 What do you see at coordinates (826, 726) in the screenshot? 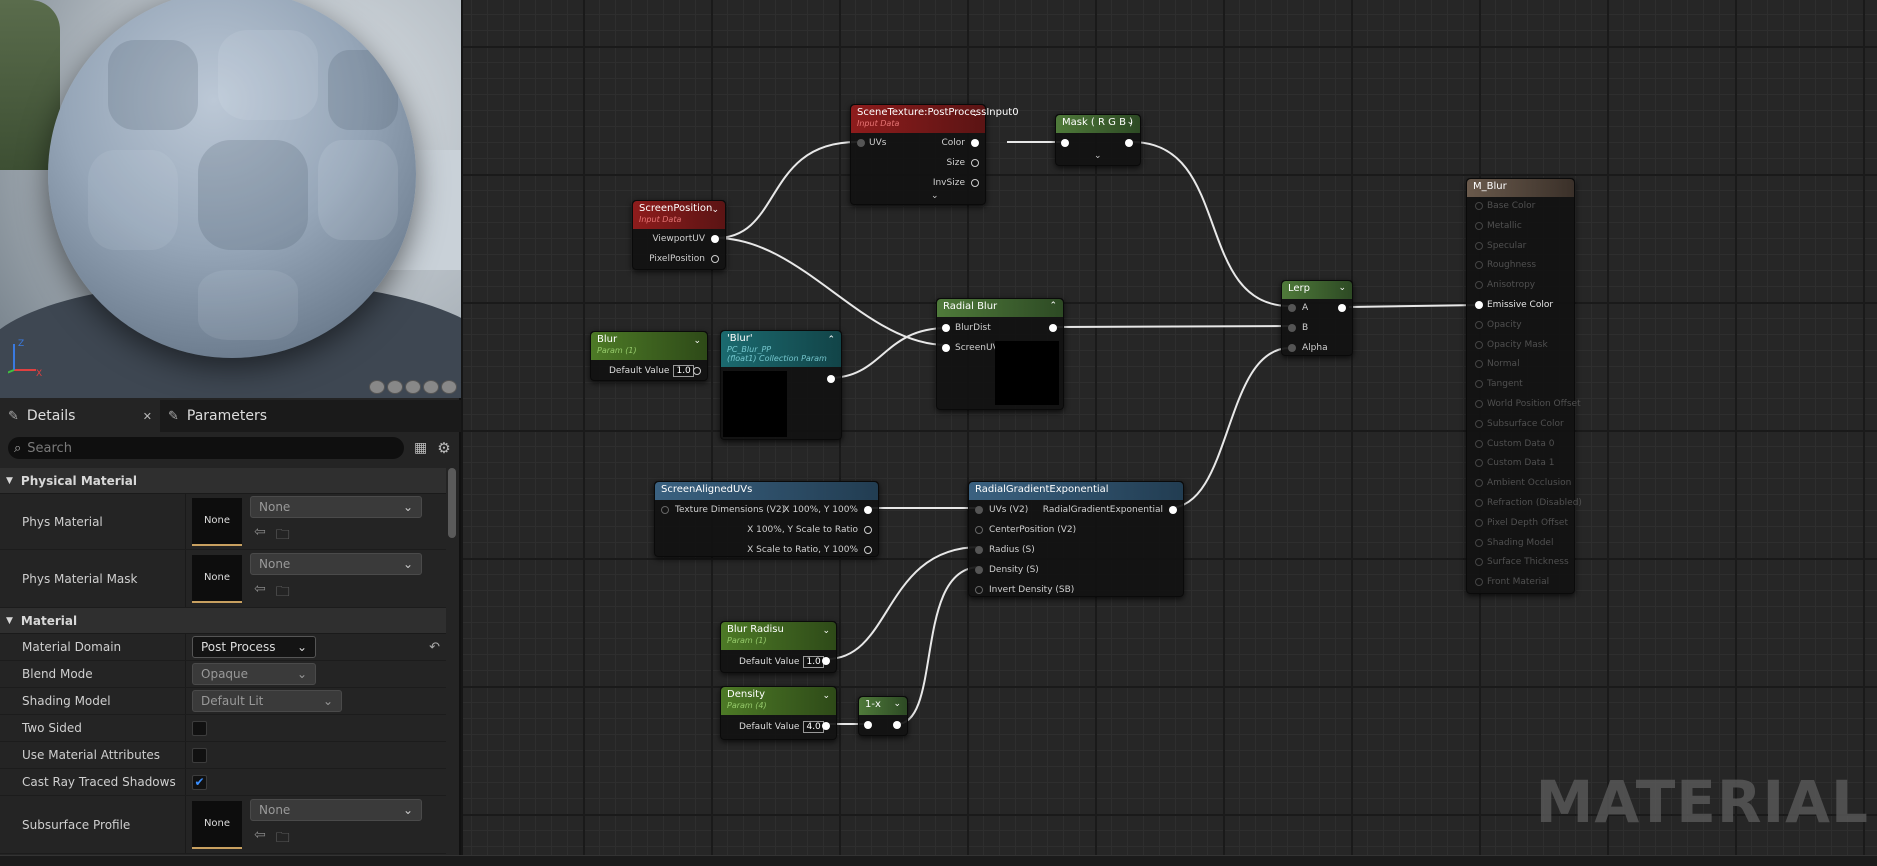
I see `pin-density-output` at bounding box center [826, 726].